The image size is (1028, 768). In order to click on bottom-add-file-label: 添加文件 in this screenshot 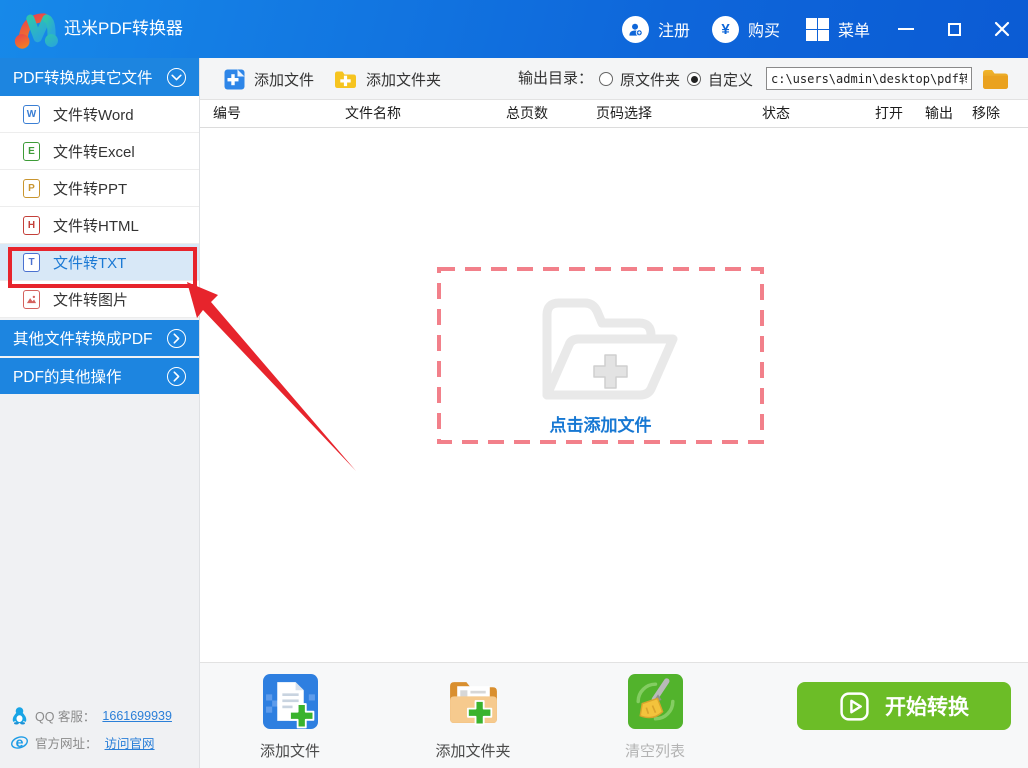, I will do `click(289, 751)`.